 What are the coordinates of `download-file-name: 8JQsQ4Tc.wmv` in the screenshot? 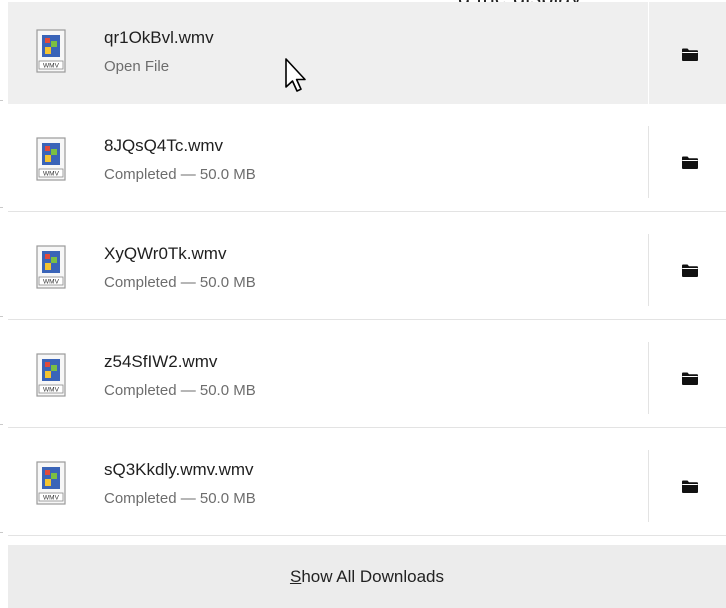 It's located at (164, 145).